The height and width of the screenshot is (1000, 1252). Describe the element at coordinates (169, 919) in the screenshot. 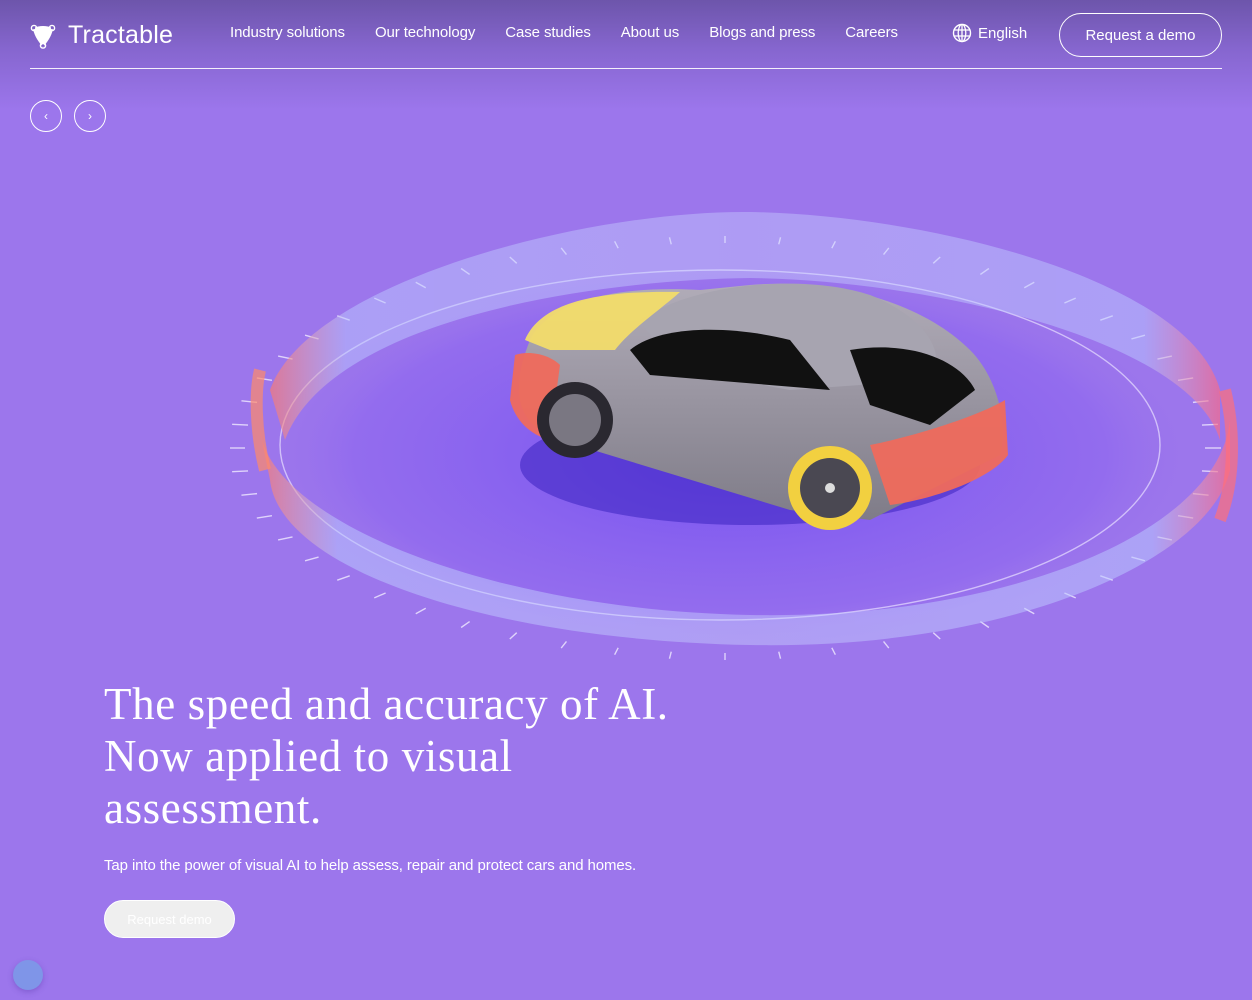

I see `request-demo-button: Request demo` at that location.